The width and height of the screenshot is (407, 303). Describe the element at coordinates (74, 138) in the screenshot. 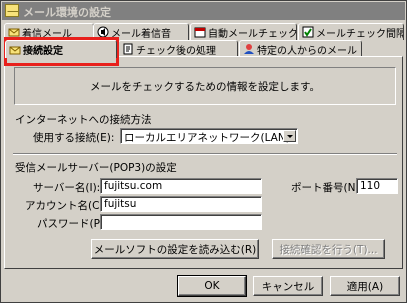

I see `connection-label: 使用する接続(E):` at that location.